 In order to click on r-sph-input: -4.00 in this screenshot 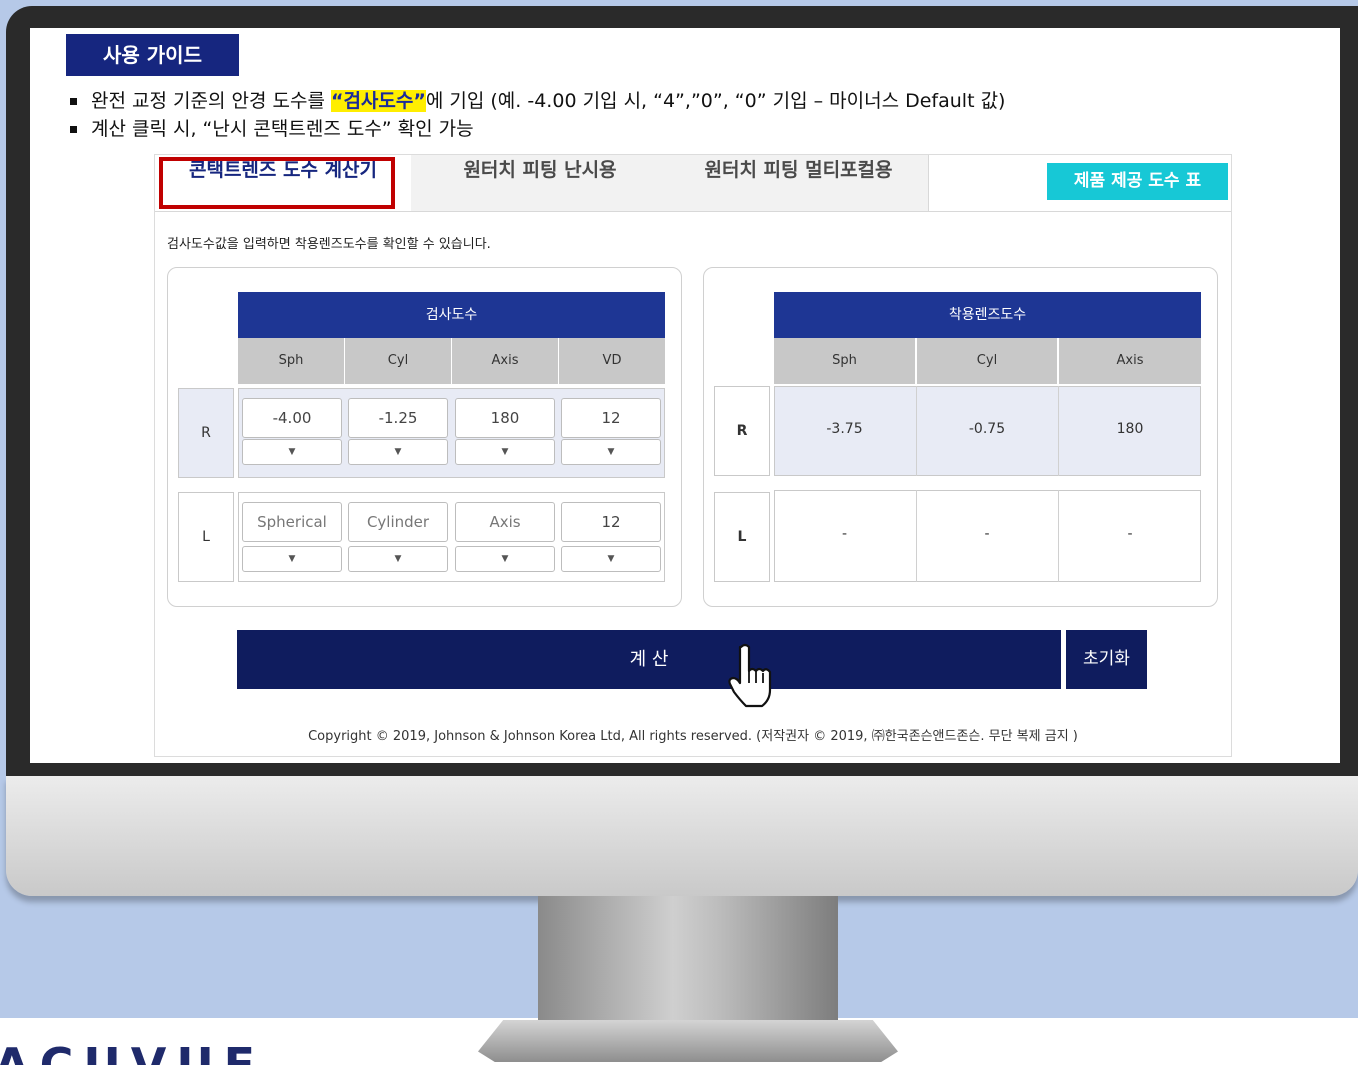, I will do `click(292, 418)`.